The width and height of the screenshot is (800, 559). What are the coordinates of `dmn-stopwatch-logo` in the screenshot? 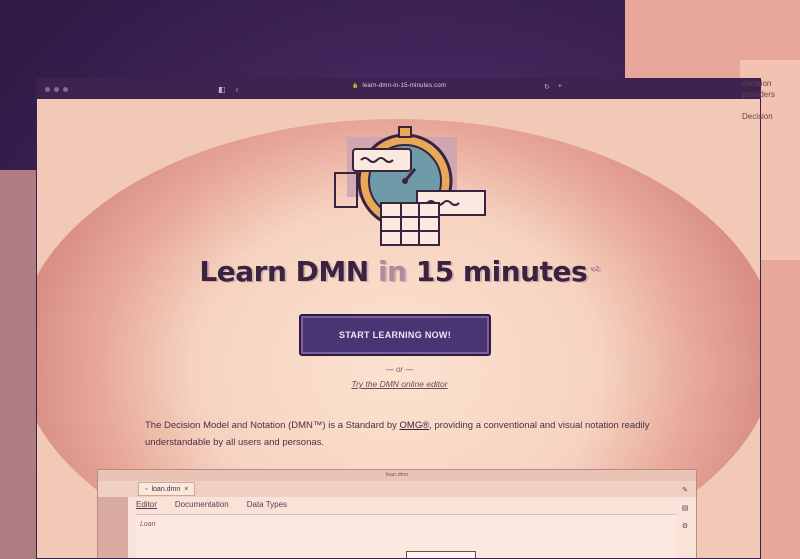 It's located at (410, 186).